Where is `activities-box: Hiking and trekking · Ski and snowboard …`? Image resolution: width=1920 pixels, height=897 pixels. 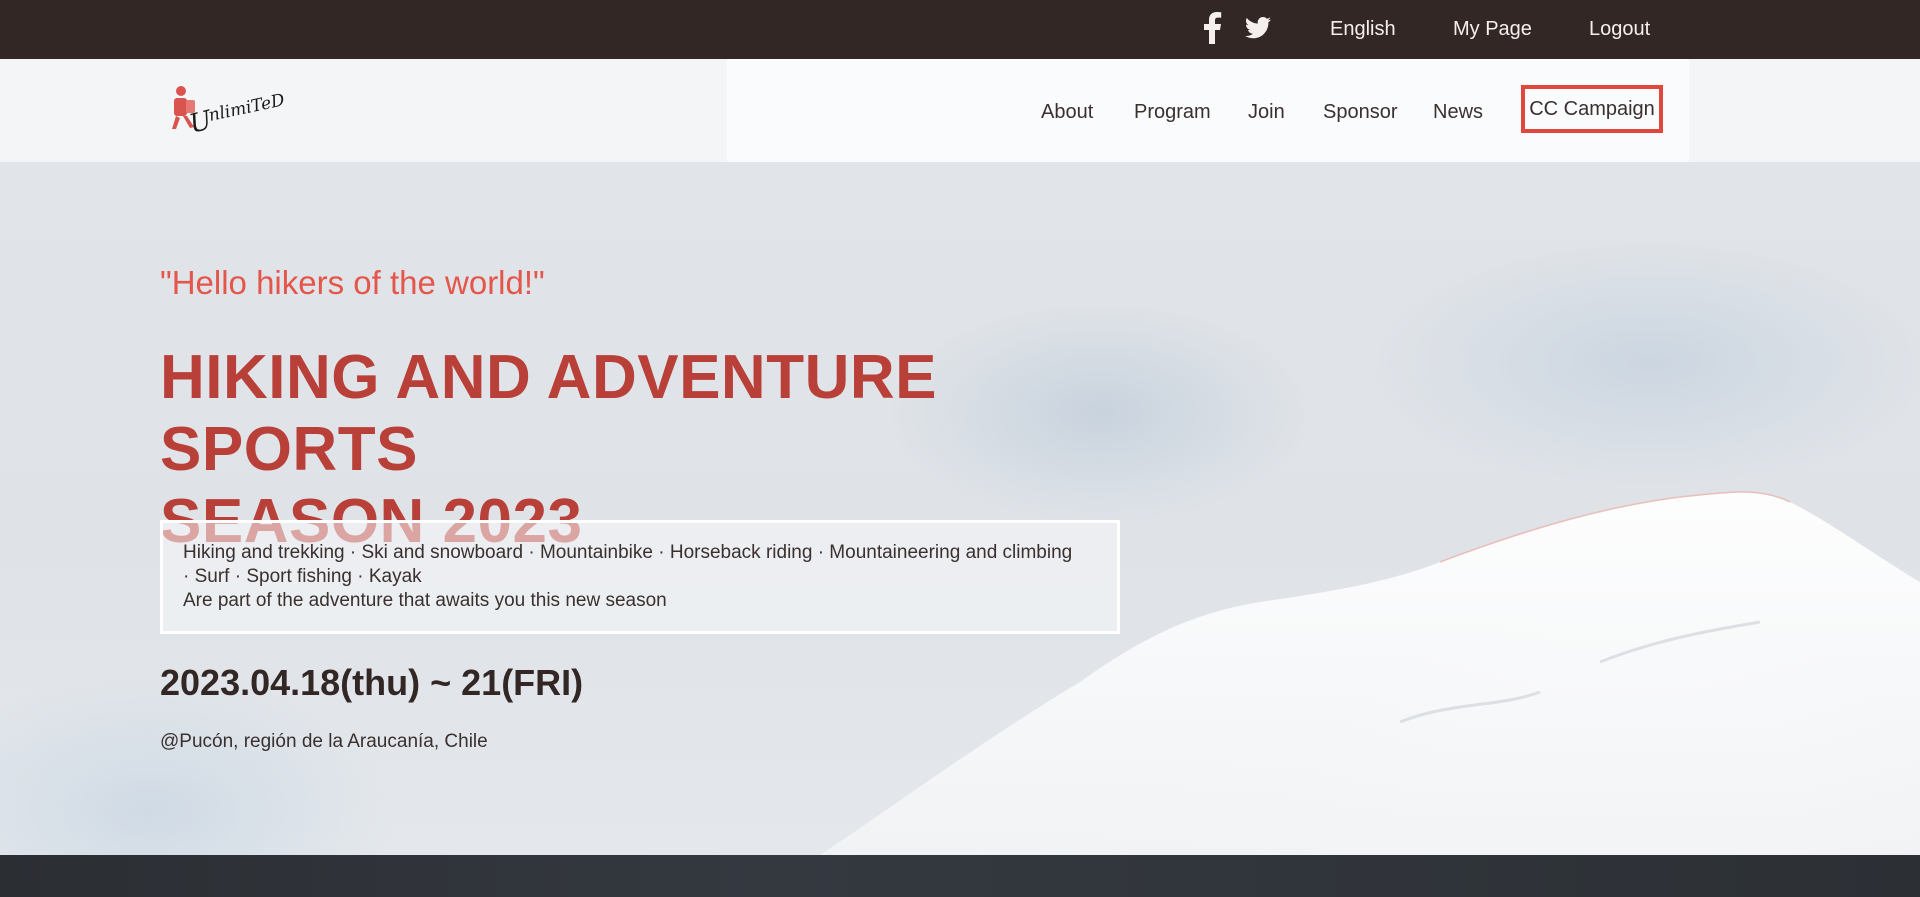 activities-box: Hiking and trekking · Ski and snowboard … is located at coordinates (640, 577).